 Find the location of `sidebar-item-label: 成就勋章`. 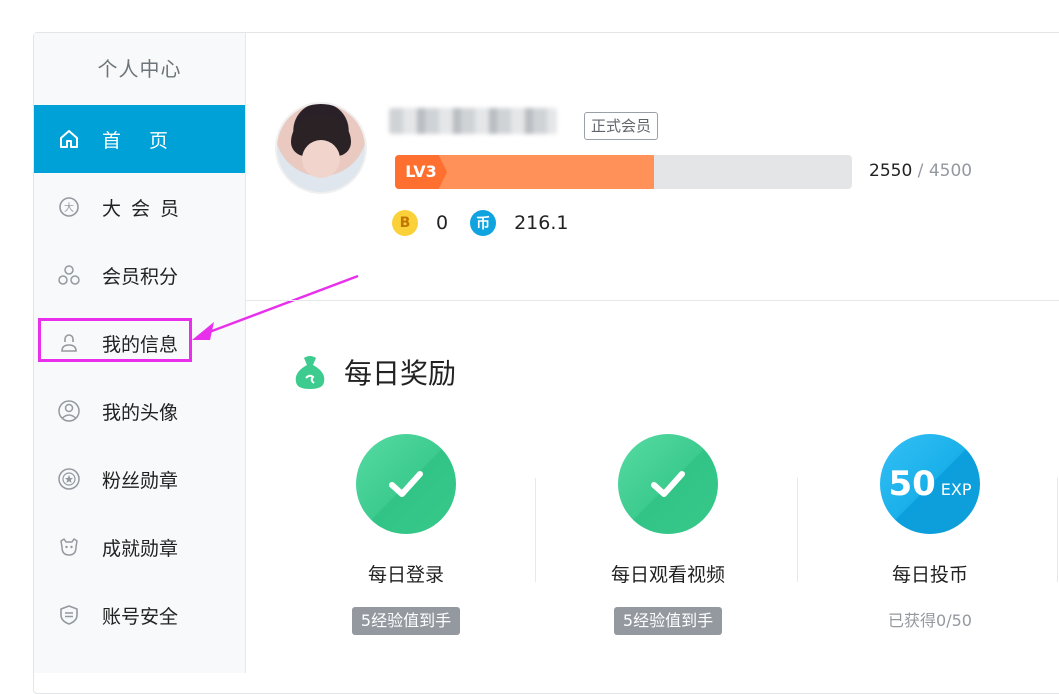

sidebar-item-label: 成就勋章 is located at coordinates (140, 548).